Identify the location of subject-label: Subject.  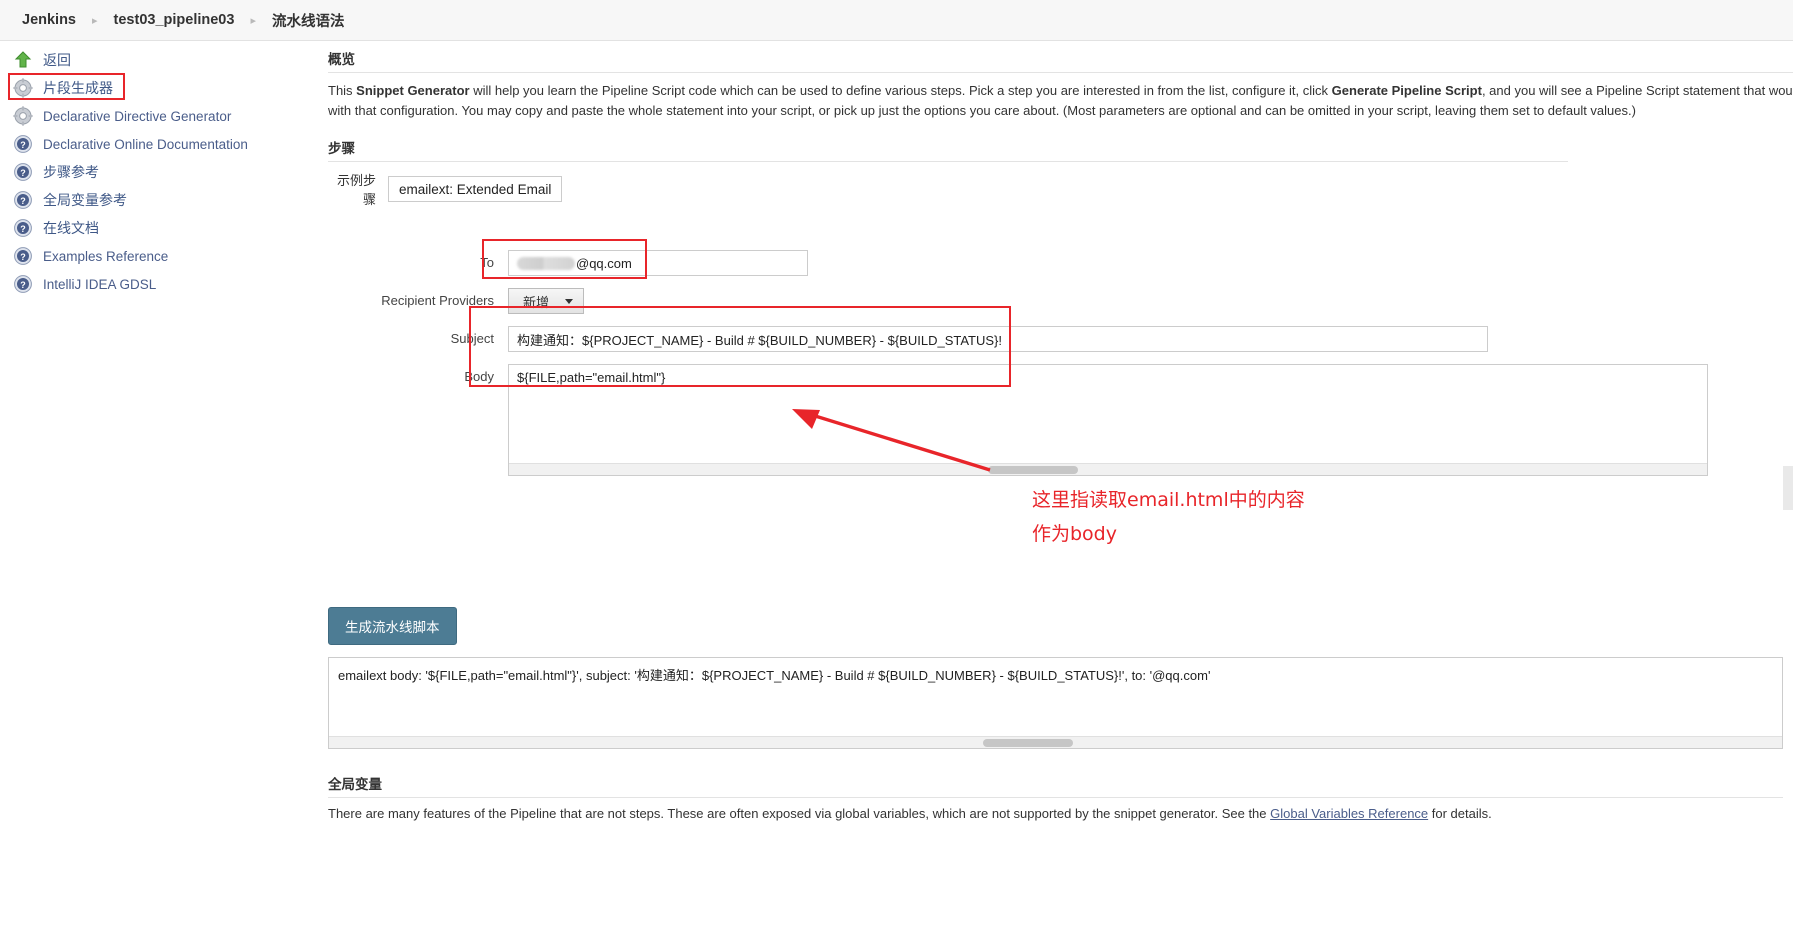
(472, 338).